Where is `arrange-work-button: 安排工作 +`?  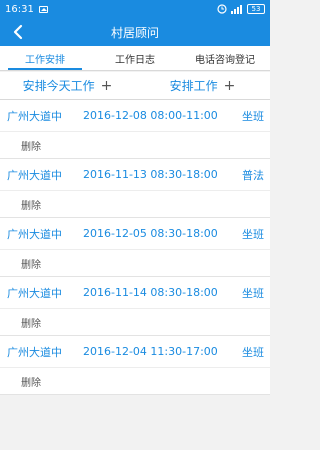
arrange-work-button: 安排工作 + is located at coordinates (202, 85).